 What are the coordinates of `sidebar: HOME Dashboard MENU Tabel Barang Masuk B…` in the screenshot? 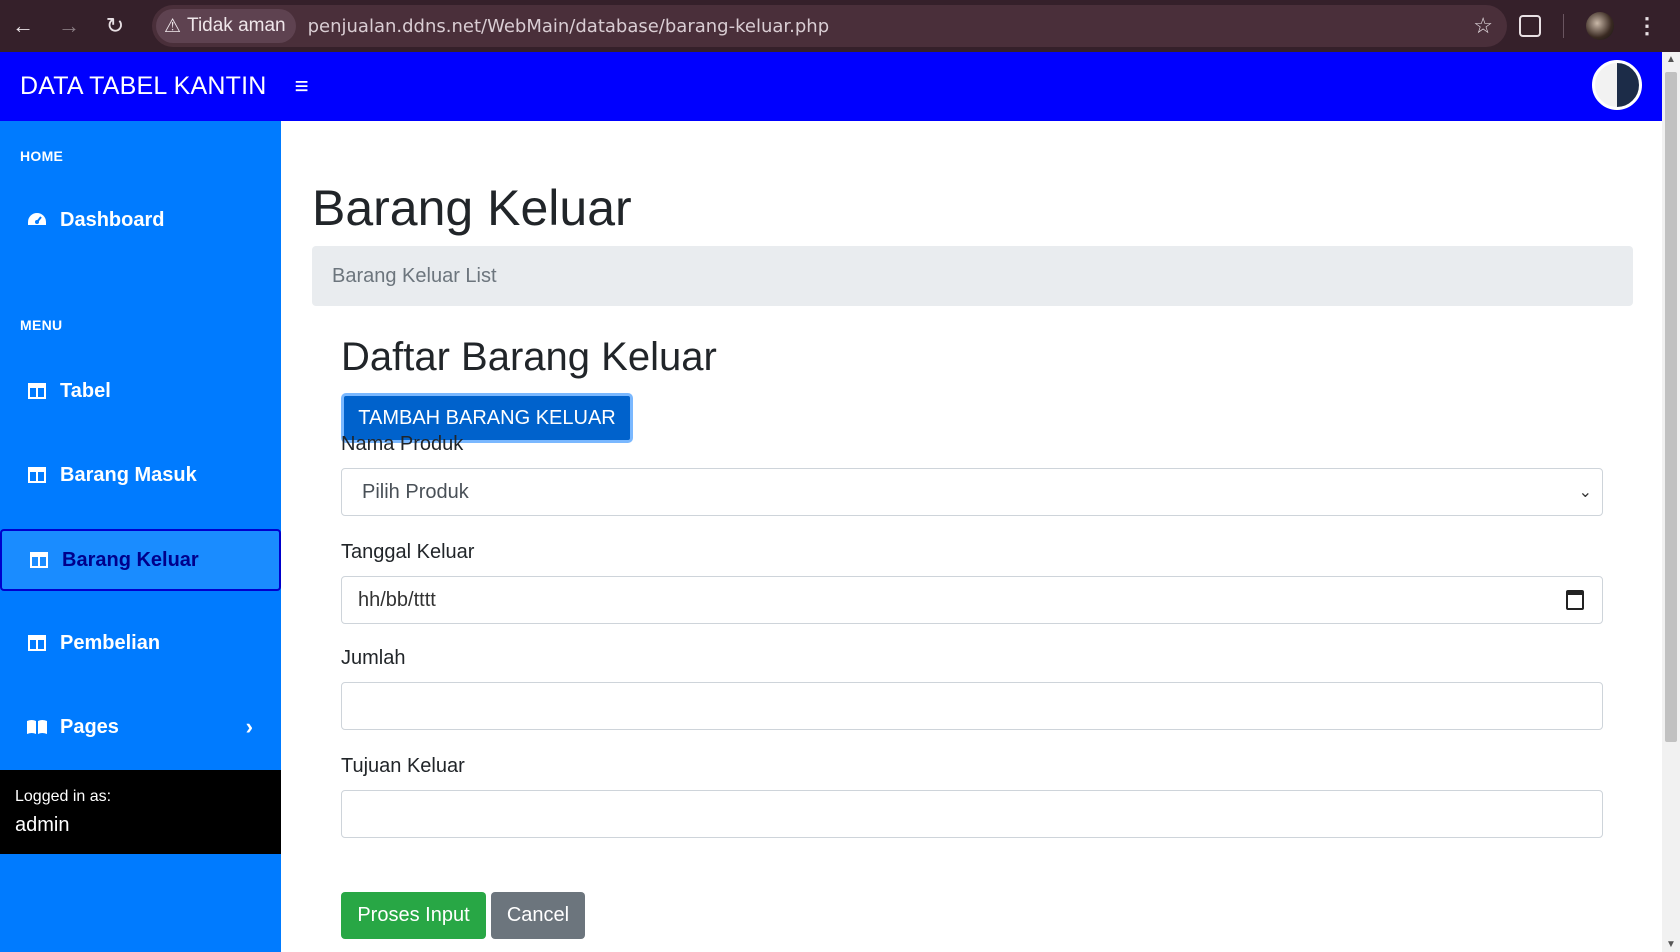 It's located at (140, 536).